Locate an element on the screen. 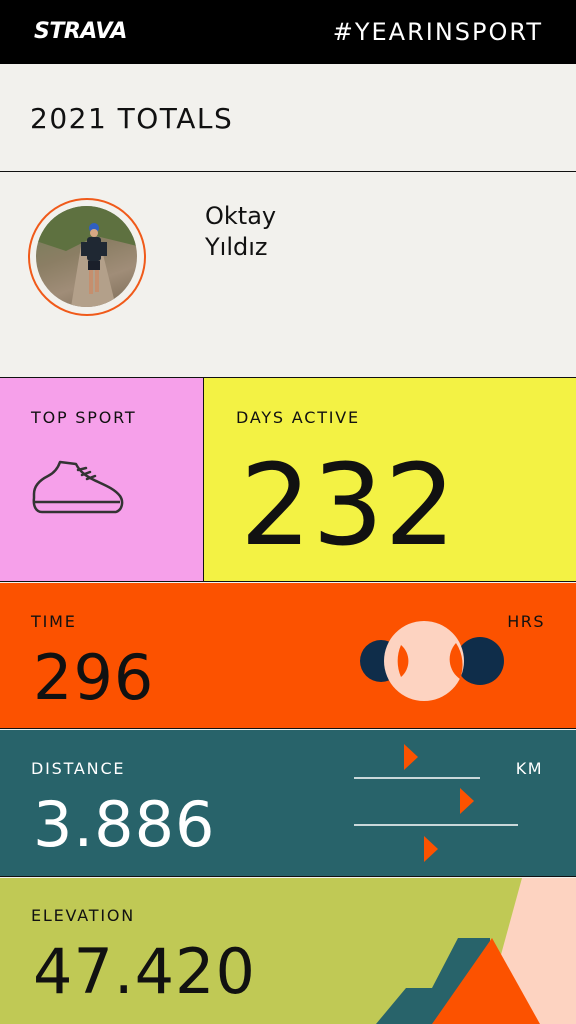  distance-arrows-icon is located at coordinates (436, 803).